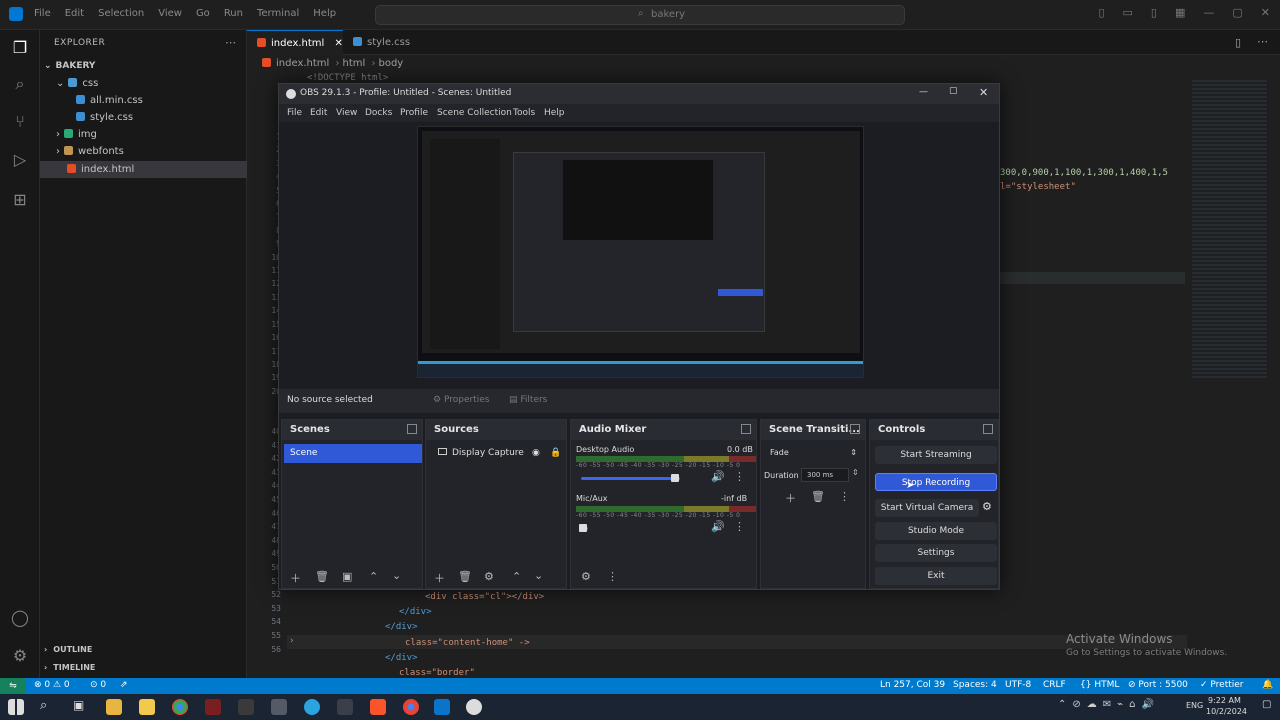 This screenshot has height=720, width=1280. Describe the element at coordinates (497, 453) in the screenshot. I see `source-item: Display Capture ◉ 🔒` at that location.